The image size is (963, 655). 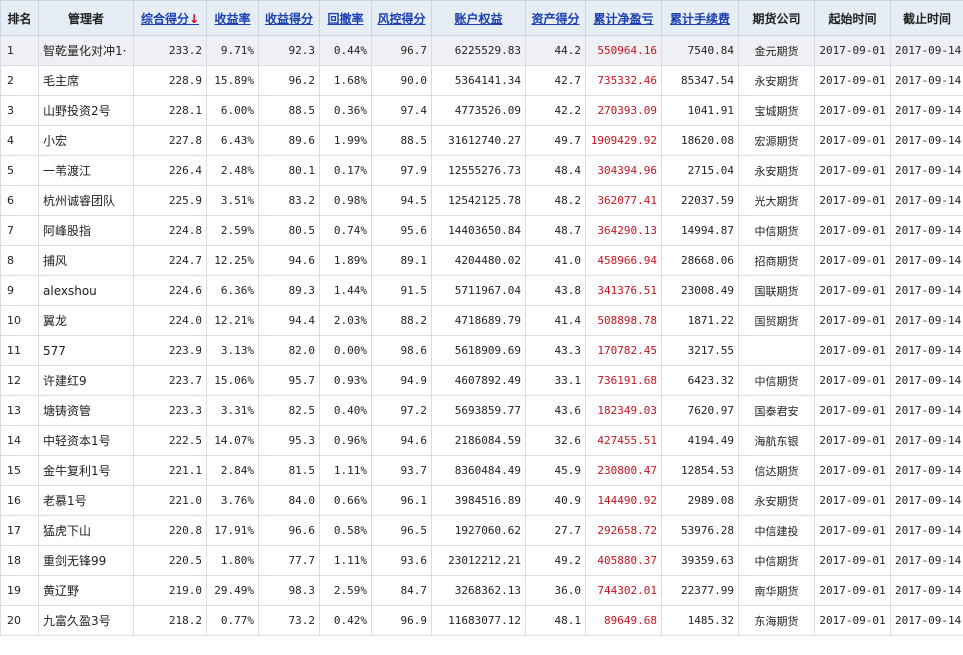 I want to click on column-header-total-score: 综合得分↓, so click(x=170, y=18).